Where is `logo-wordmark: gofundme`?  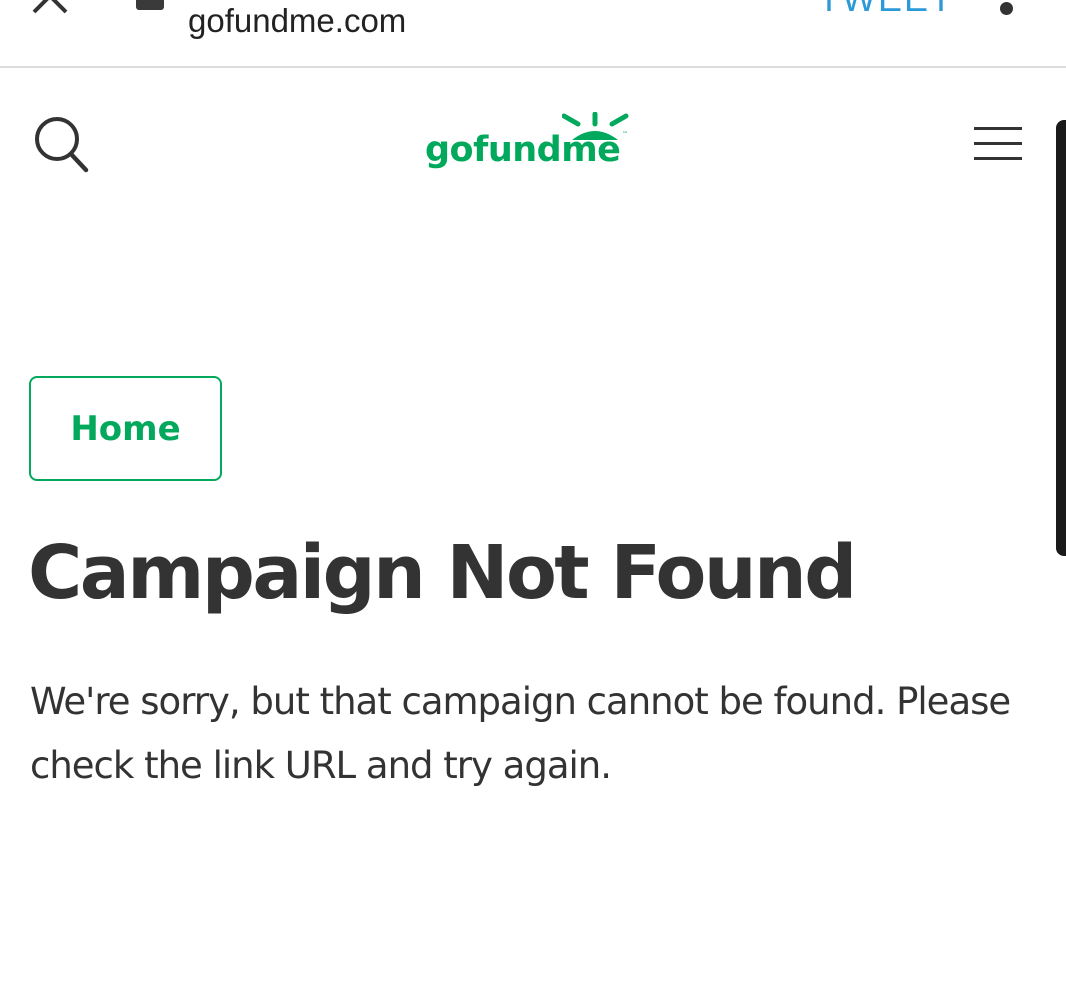
logo-wordmark: gofundme is located at coordinates (523, 150).